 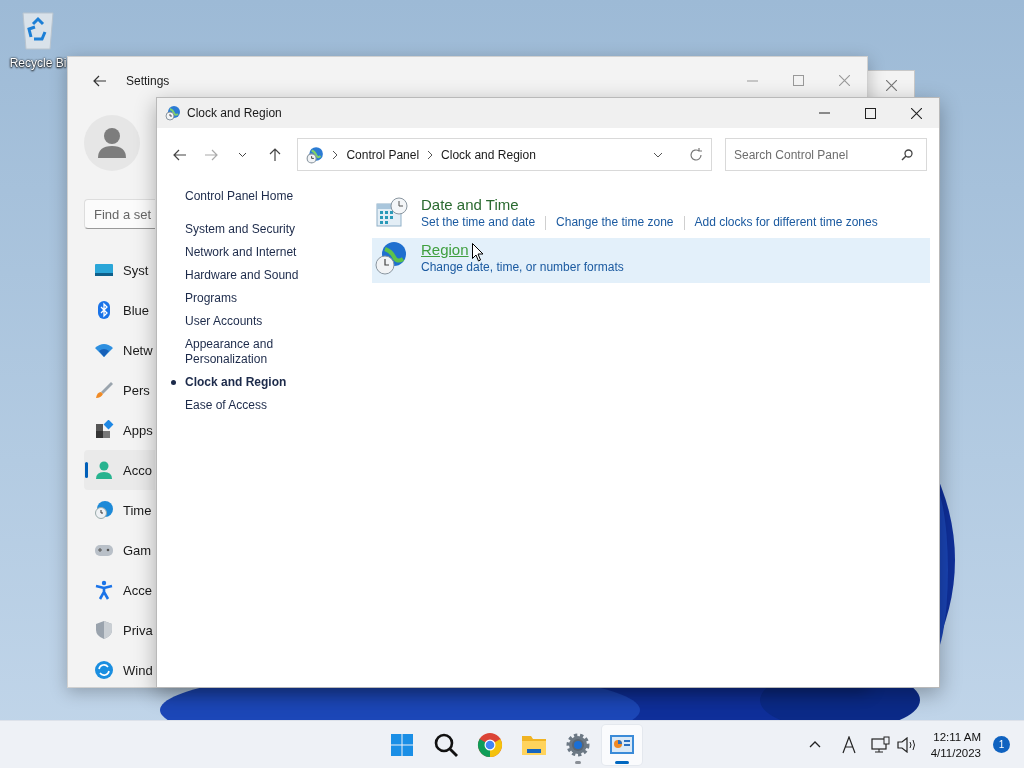 I want to click on settings-nav-item: Netw, so click(x=119, y=350).